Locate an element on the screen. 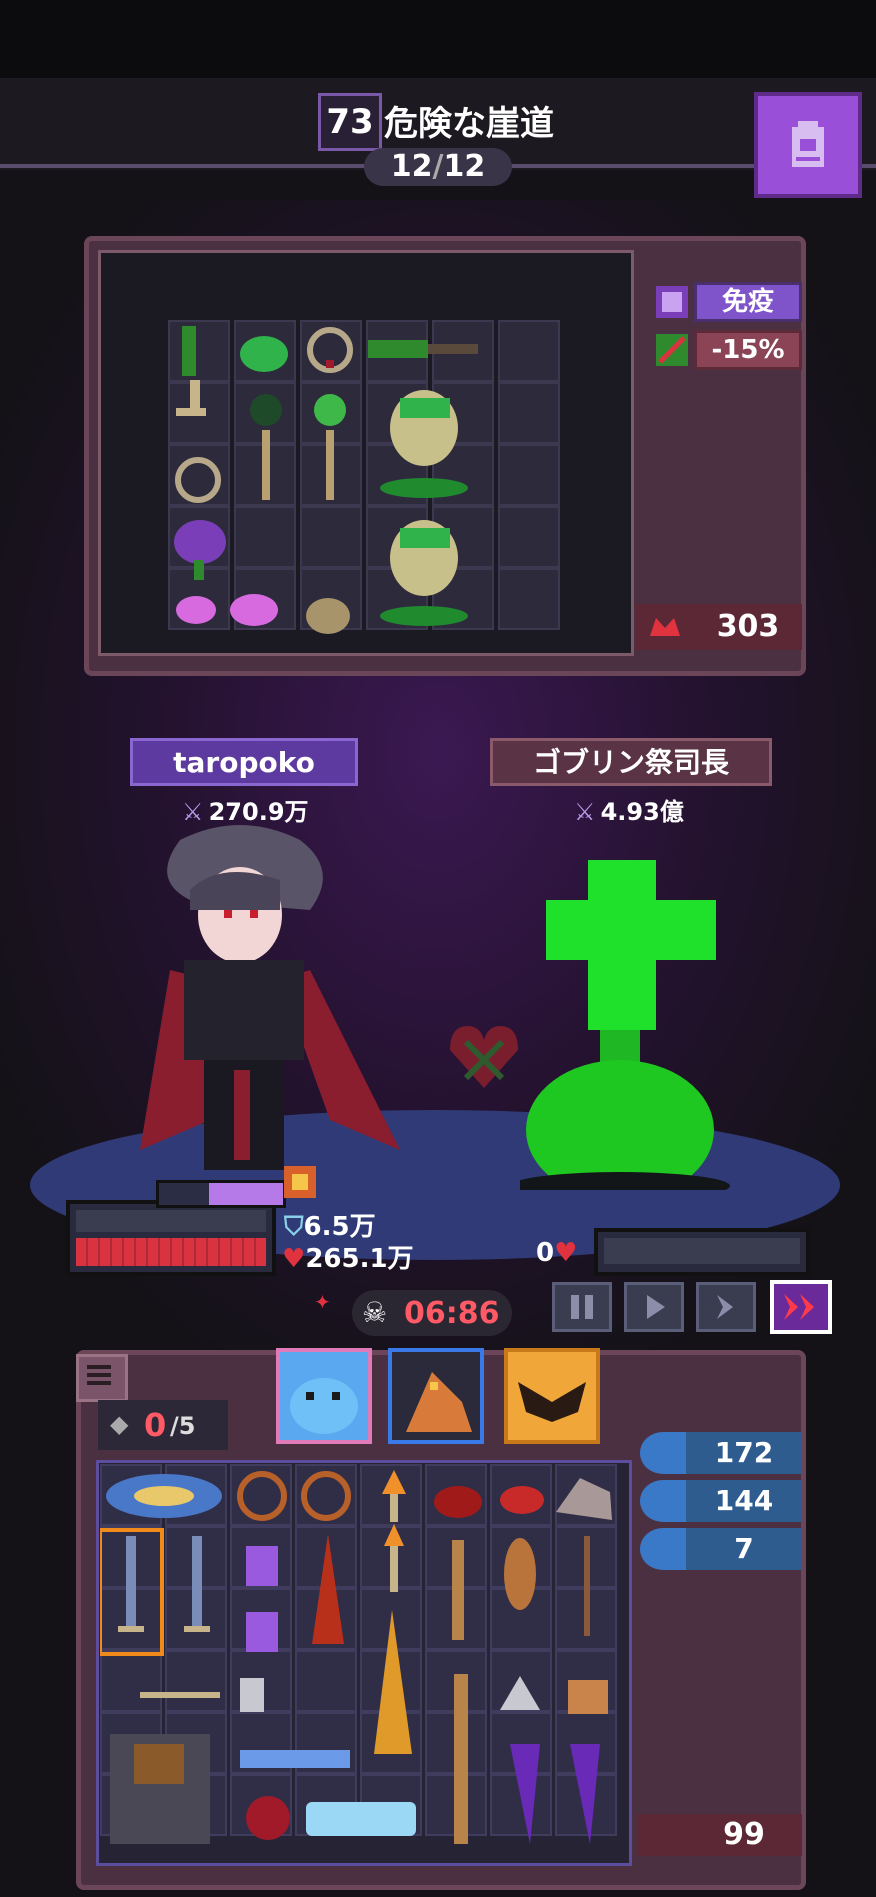  wolf-icon is located at coordinates (584, 1499).